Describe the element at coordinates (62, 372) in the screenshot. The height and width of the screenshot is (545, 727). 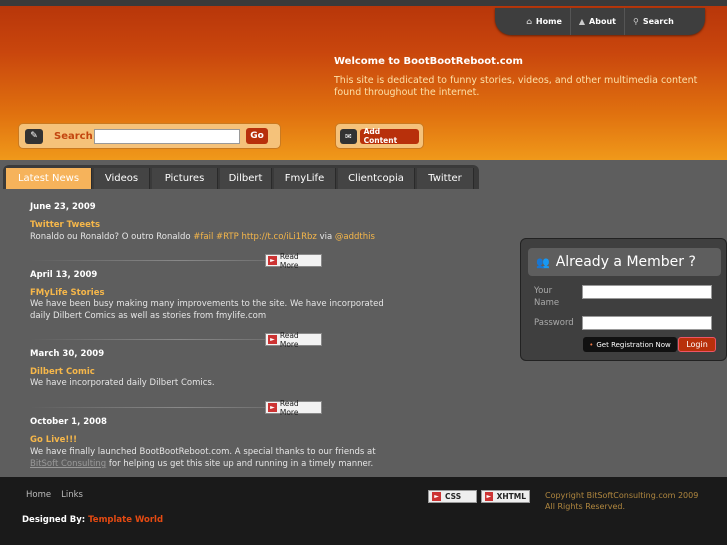
I see `news-title: Dilbert Comic` at that location.